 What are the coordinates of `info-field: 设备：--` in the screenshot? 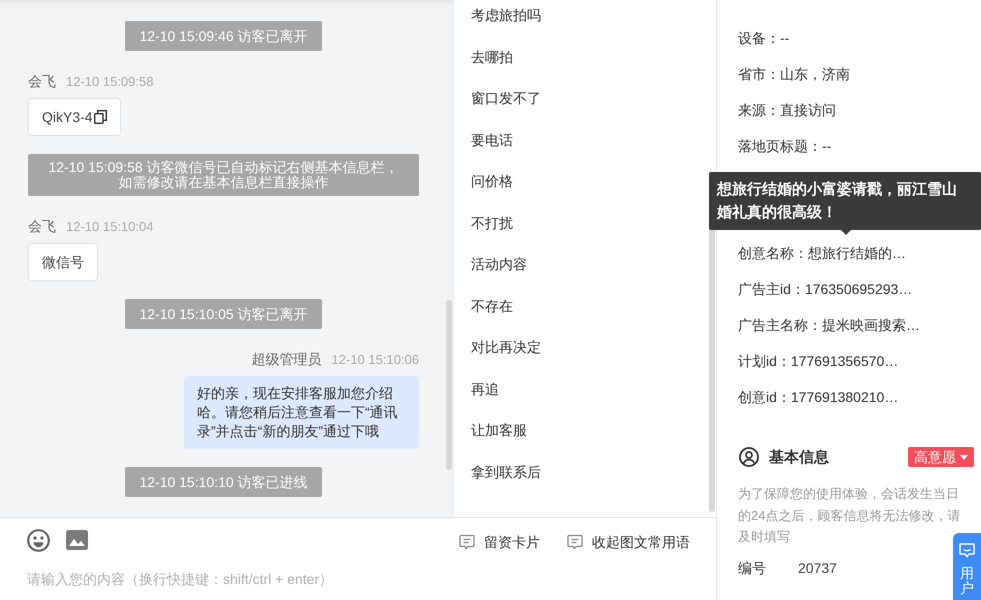 It's located at (764, 38).